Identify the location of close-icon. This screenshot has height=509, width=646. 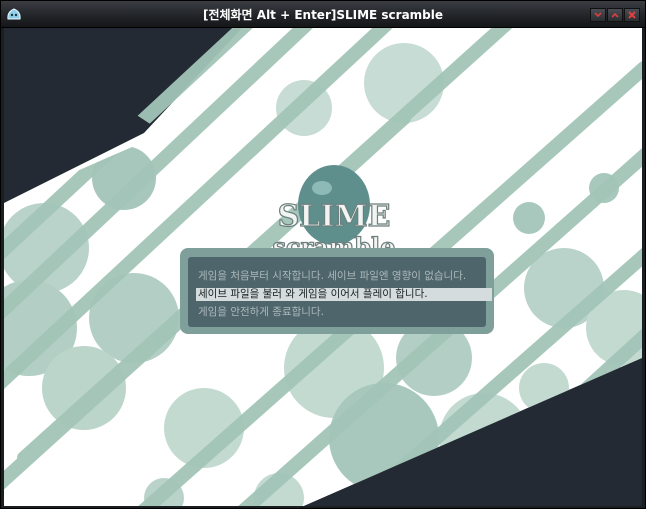
(632, 15).